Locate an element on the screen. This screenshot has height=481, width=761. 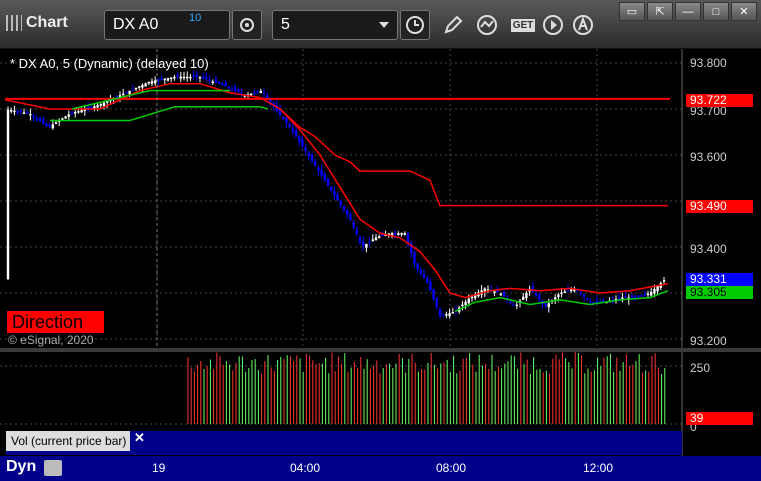
window-title: Chart is located at coordinates (37, 23).